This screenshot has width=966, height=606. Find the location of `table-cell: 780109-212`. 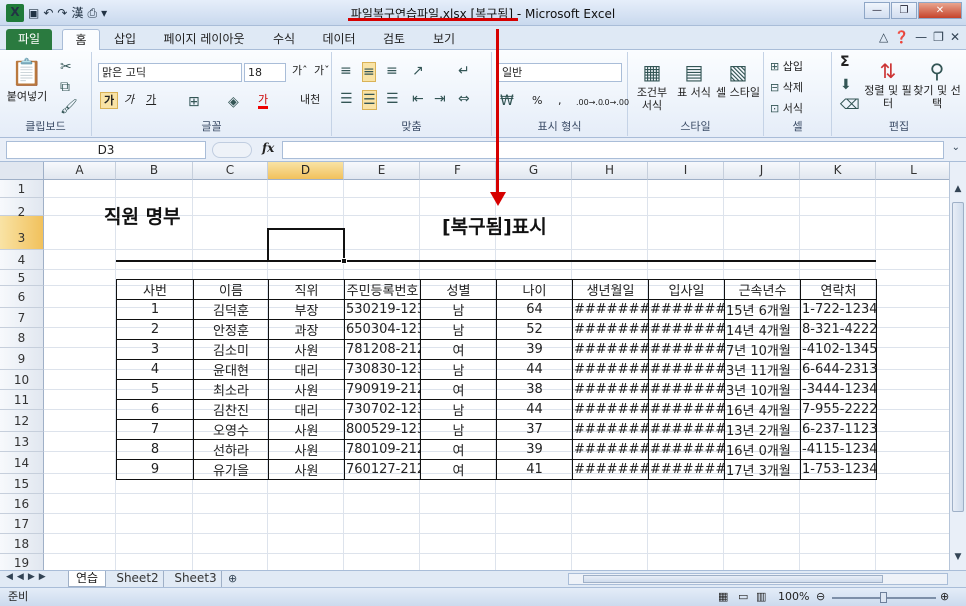

table-cell: 780109-212 is located at coordinates (382, 449).